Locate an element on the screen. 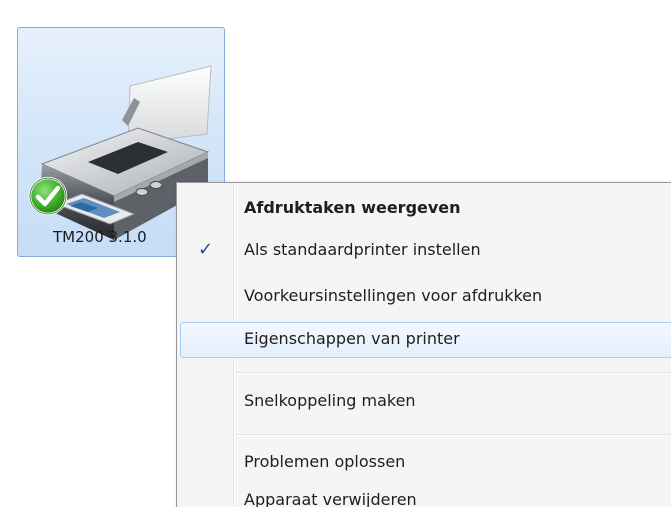 This screenshot has height=507, width=671. menu-item-label: Problemen oplossen is located at coordinates (325, 461).